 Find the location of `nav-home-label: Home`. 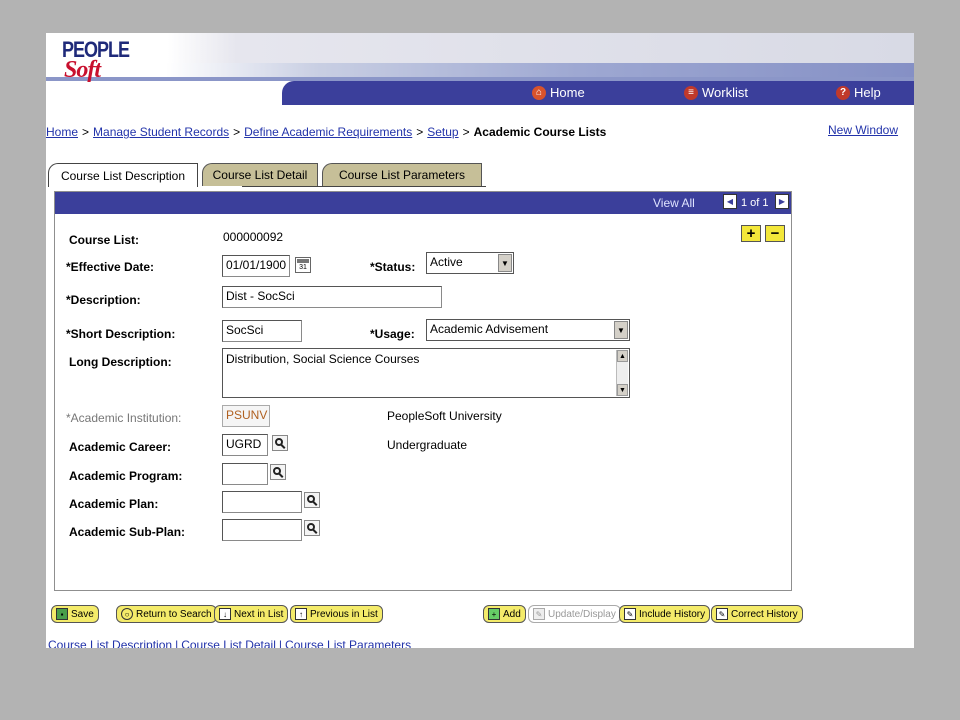

nav-home-label: Home is located at coordinates (567, 92).